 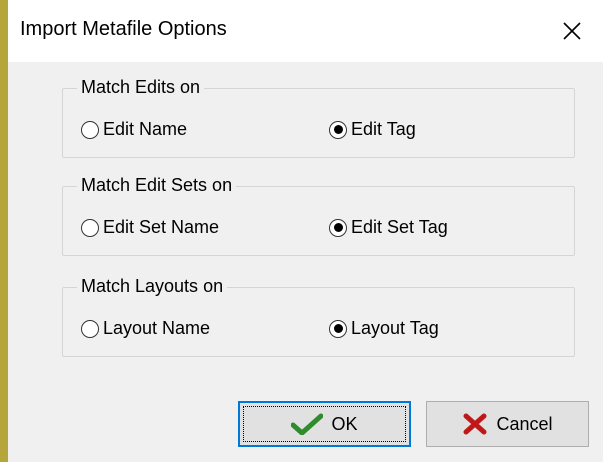 What do you see at coordinates (475, 424) in the screenshot?
I see `x-icon` at bounding box center [475, 424].